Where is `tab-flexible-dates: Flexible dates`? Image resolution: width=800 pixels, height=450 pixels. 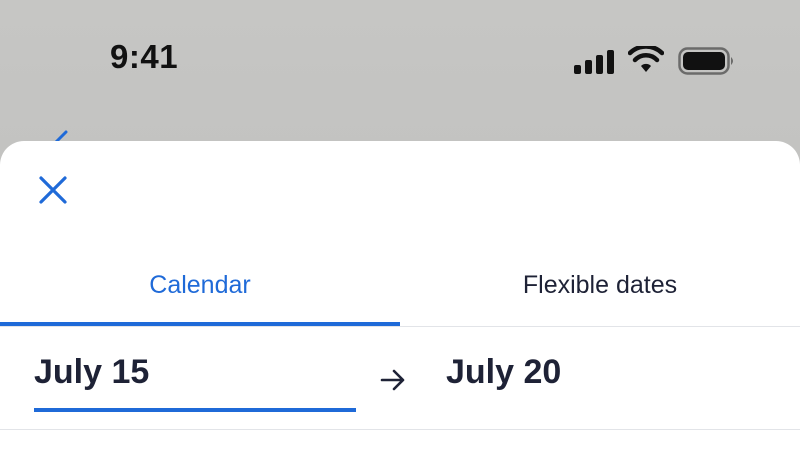 tab-flexible-dates: Flexible dates is located at coordinates (600, 293).